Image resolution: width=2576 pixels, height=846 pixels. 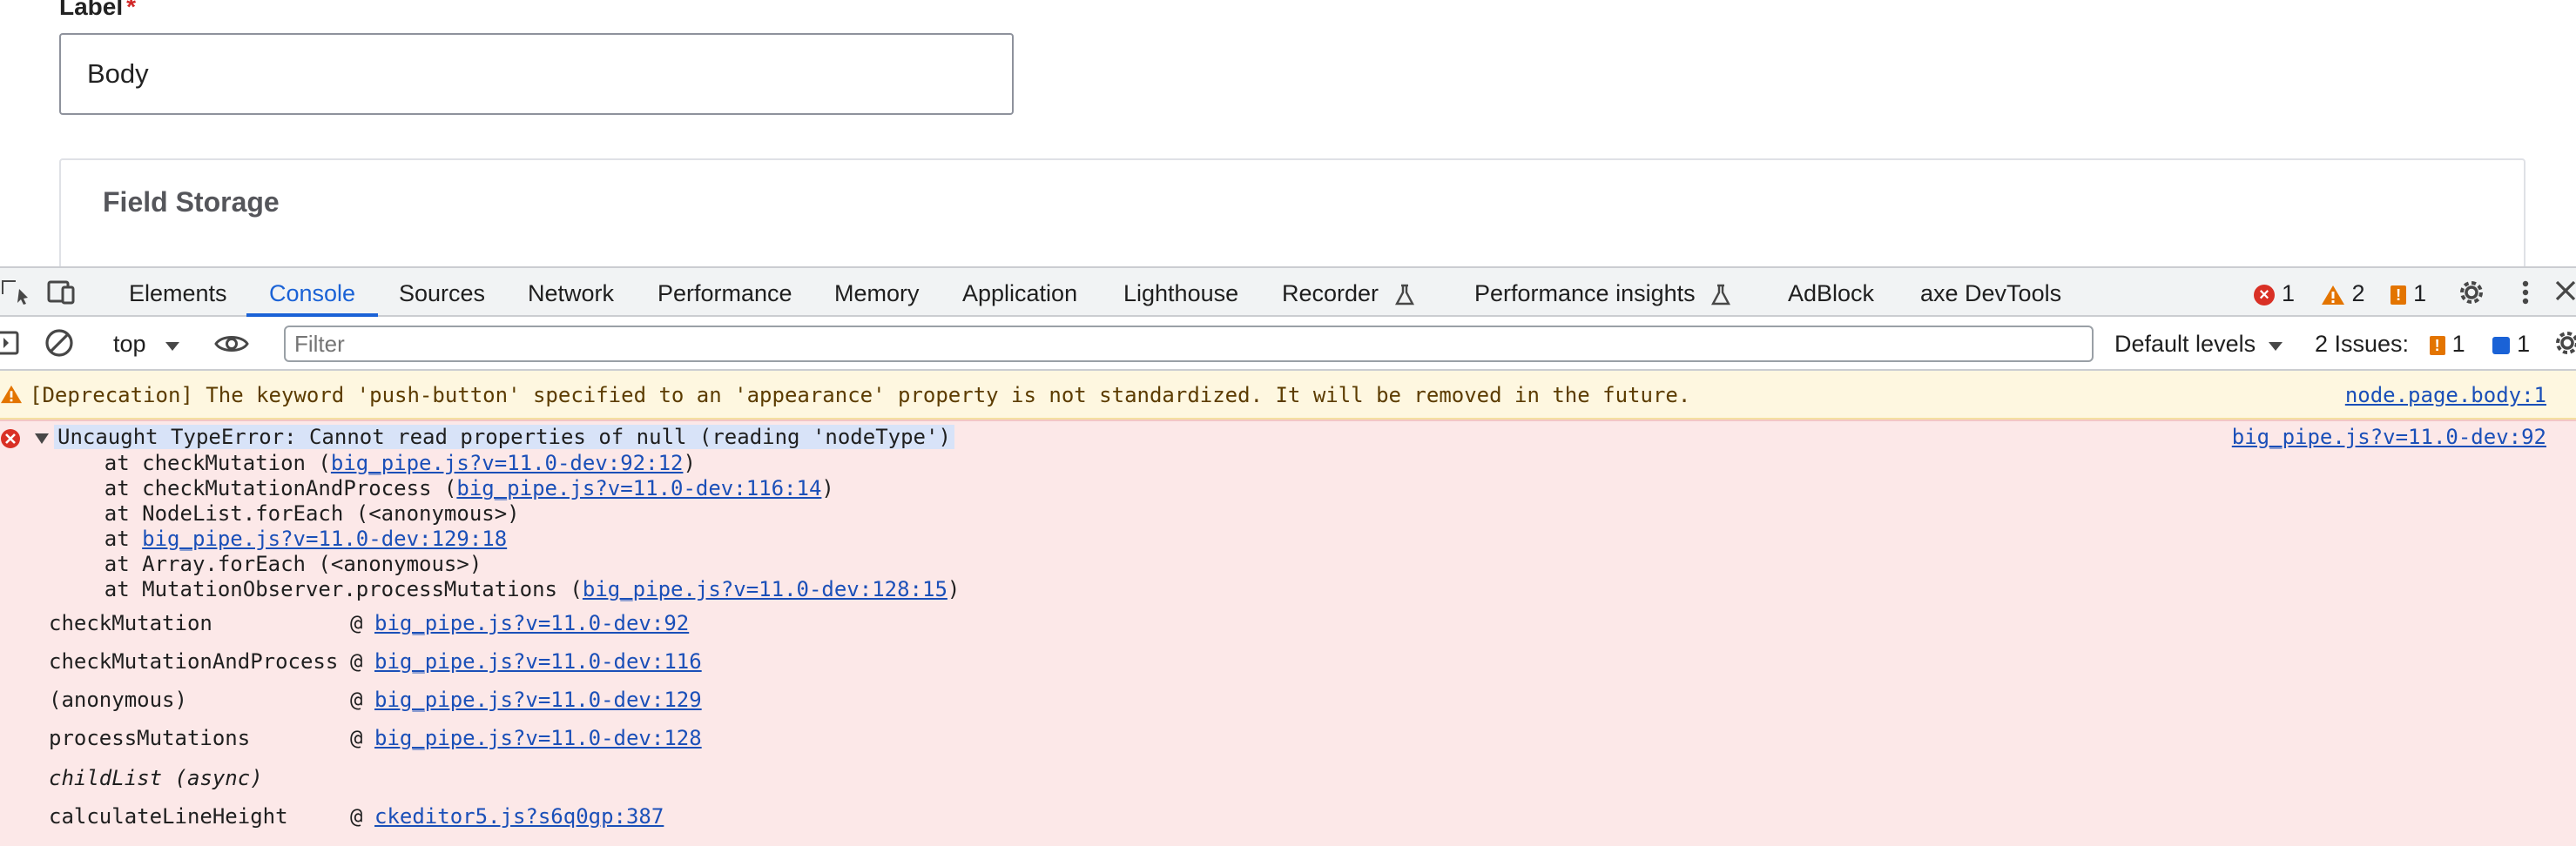 What do you see at coordinates (98, 539) in the screenshot?
I see `stack-text: at` at bounding box center [98, 539].